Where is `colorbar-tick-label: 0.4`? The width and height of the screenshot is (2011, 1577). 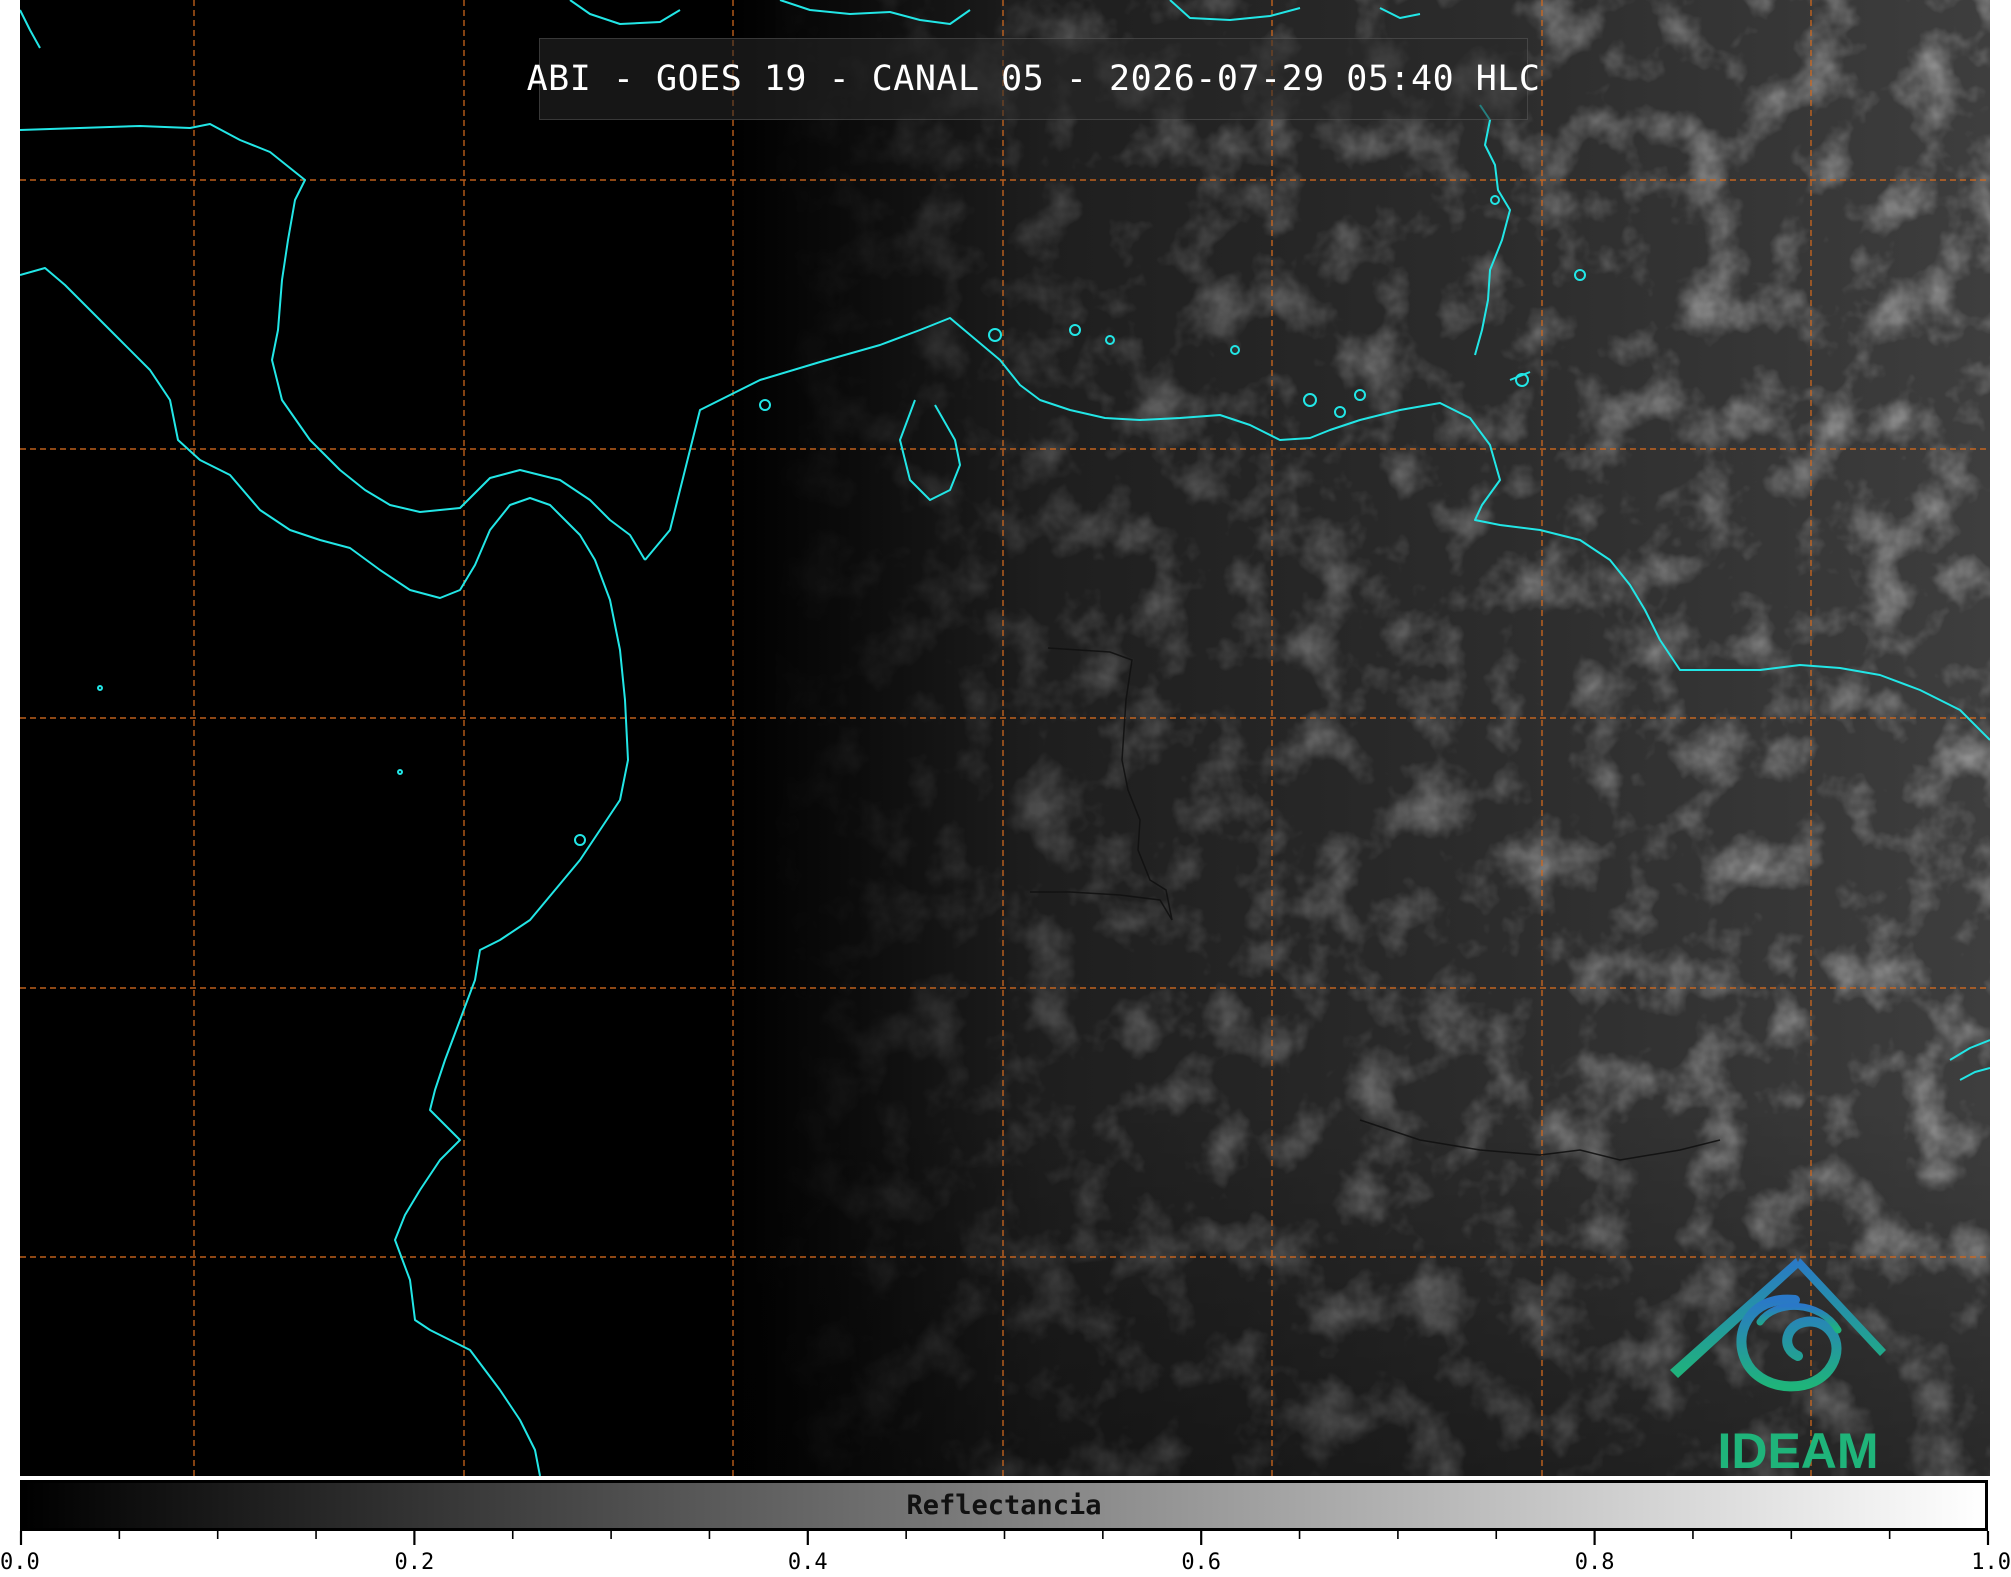 colorbar-tick-label: 0.4 is located at coordinates (808, 1562).